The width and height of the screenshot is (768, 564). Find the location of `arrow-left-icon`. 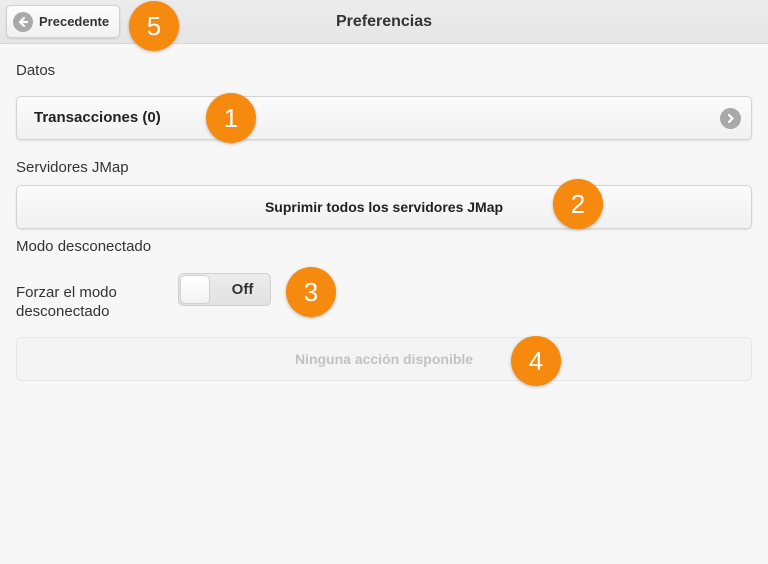

arrow-left-icon is located at coordinates (23, 21).